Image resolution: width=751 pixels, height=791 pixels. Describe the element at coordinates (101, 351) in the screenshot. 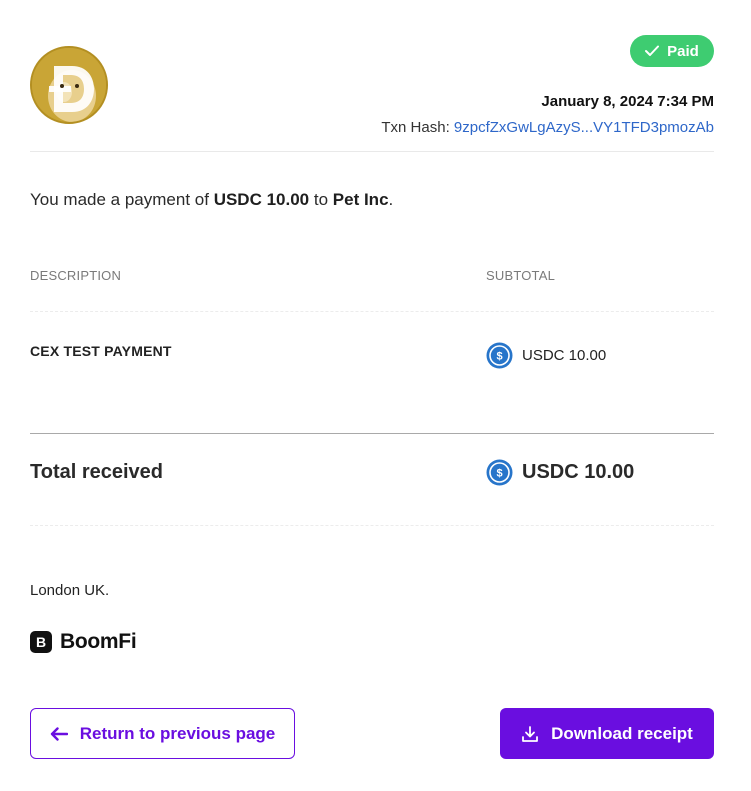

I see `item-description: CEX TEST PAYMENT` at that location.